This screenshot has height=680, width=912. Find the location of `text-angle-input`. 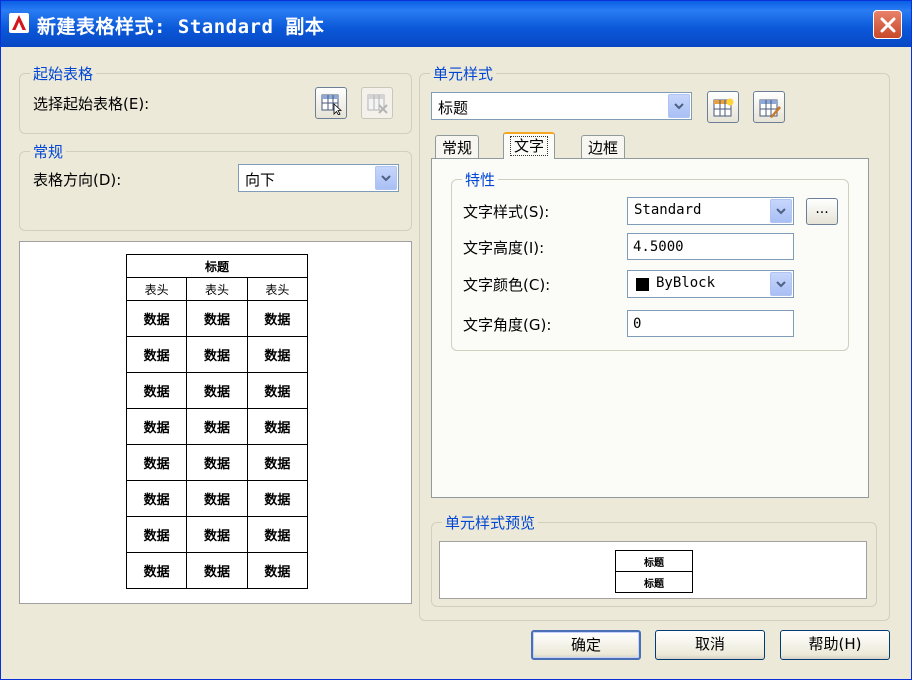

text-angle-input is located at coordinates (710, 323).